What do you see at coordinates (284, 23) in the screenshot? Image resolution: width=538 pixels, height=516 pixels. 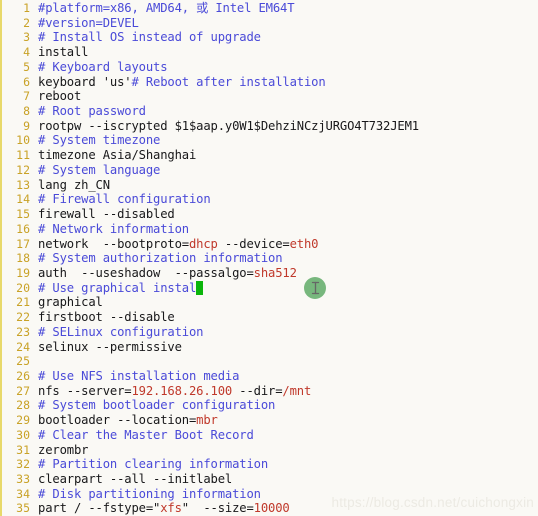 I see `code-line-text: #version=DEVEL` at bounding box center [284, 23].